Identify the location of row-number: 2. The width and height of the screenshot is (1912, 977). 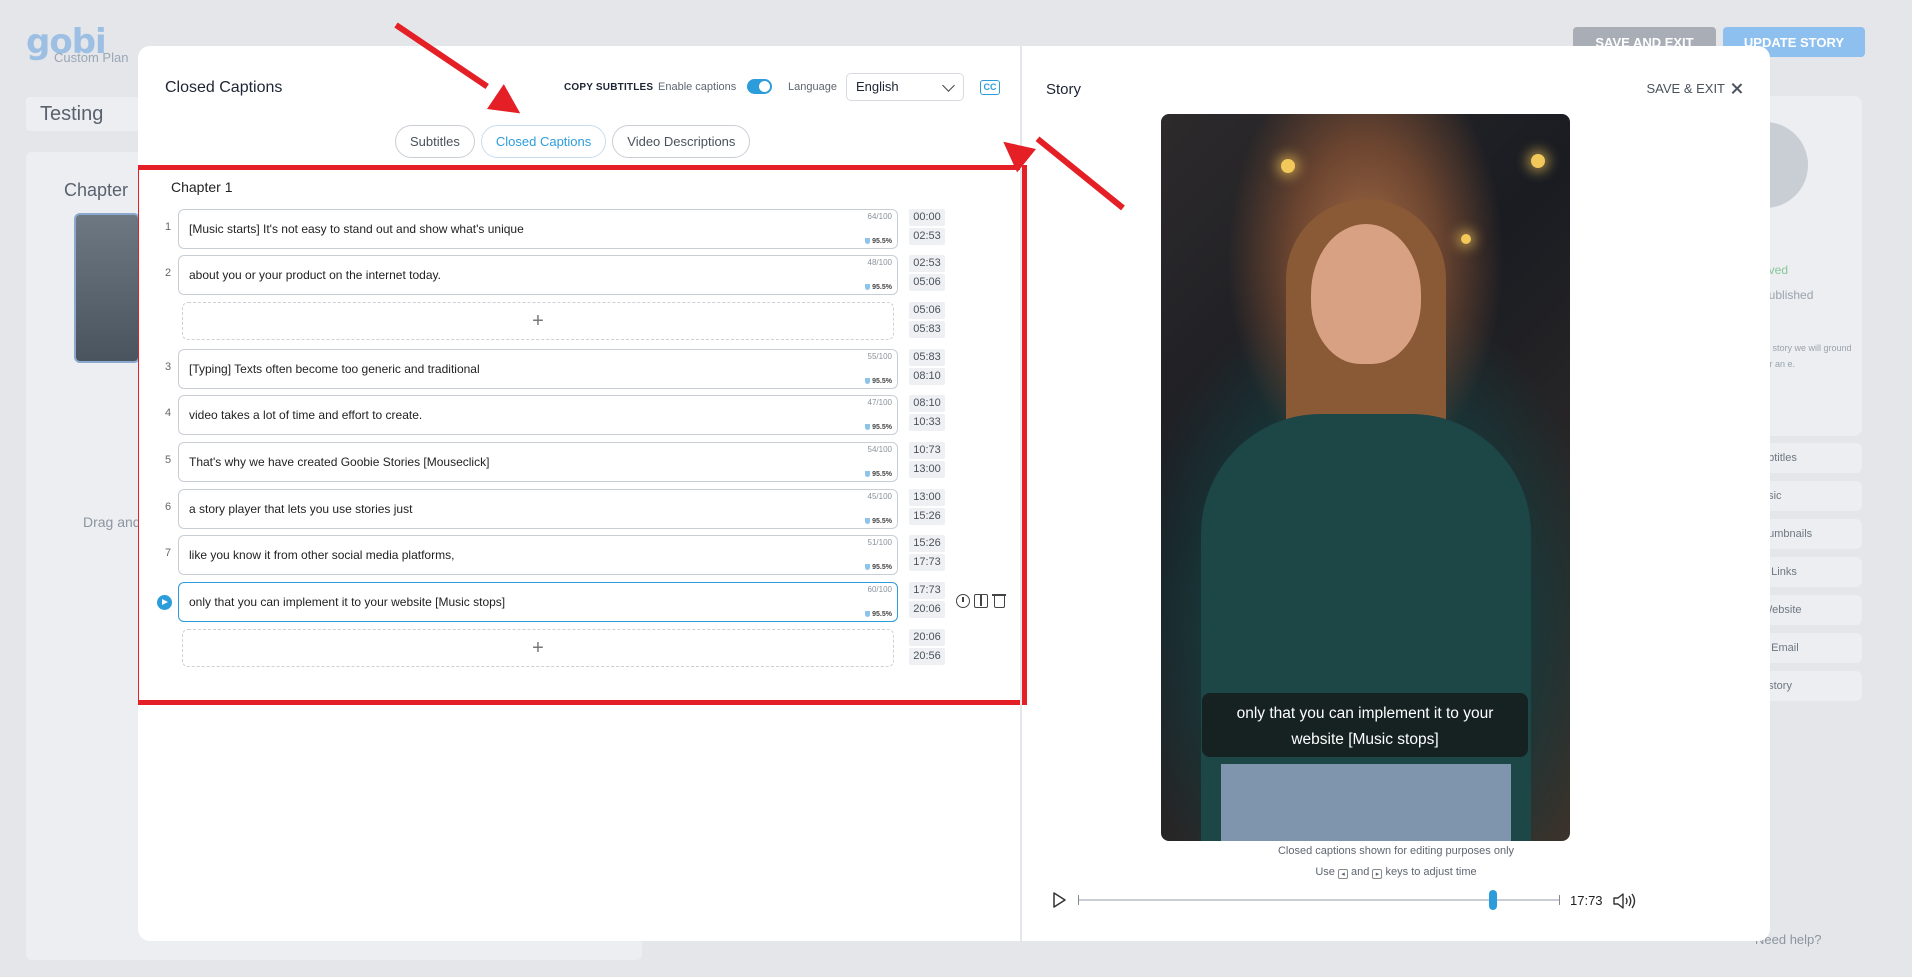
(168, 273).